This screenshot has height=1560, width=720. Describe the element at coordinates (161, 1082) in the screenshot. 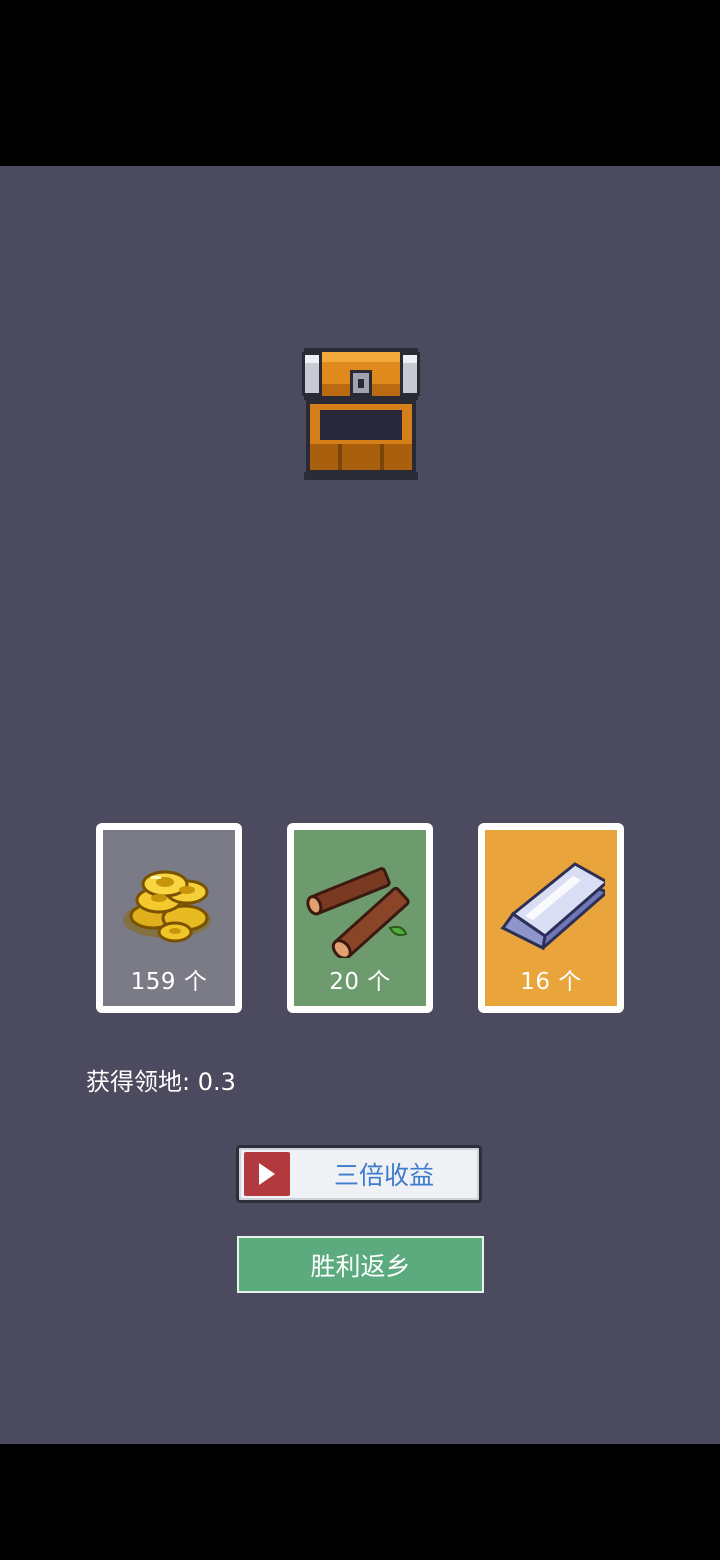

I see `territory-gained-label: 获得领地: 0.3` at that location.